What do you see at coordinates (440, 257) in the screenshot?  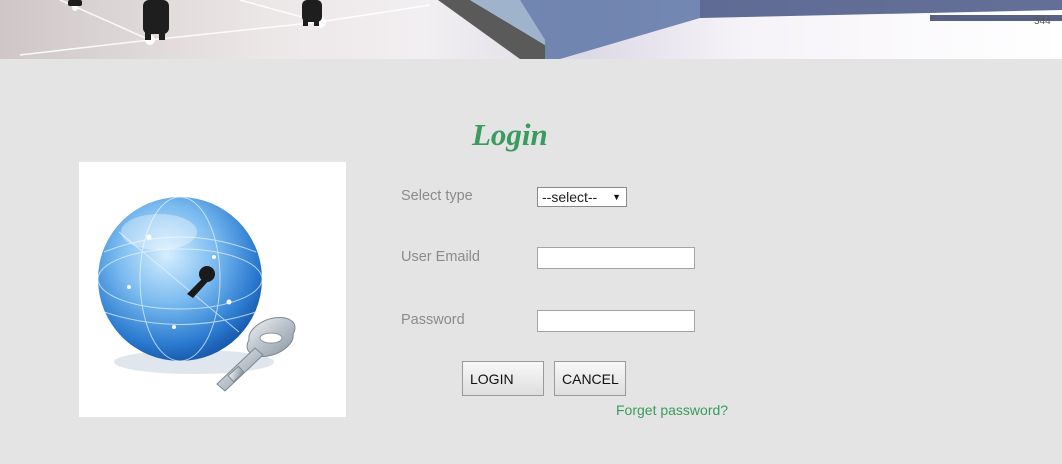 I see `email-label: User Emaild` at bounding box center [440, 257].